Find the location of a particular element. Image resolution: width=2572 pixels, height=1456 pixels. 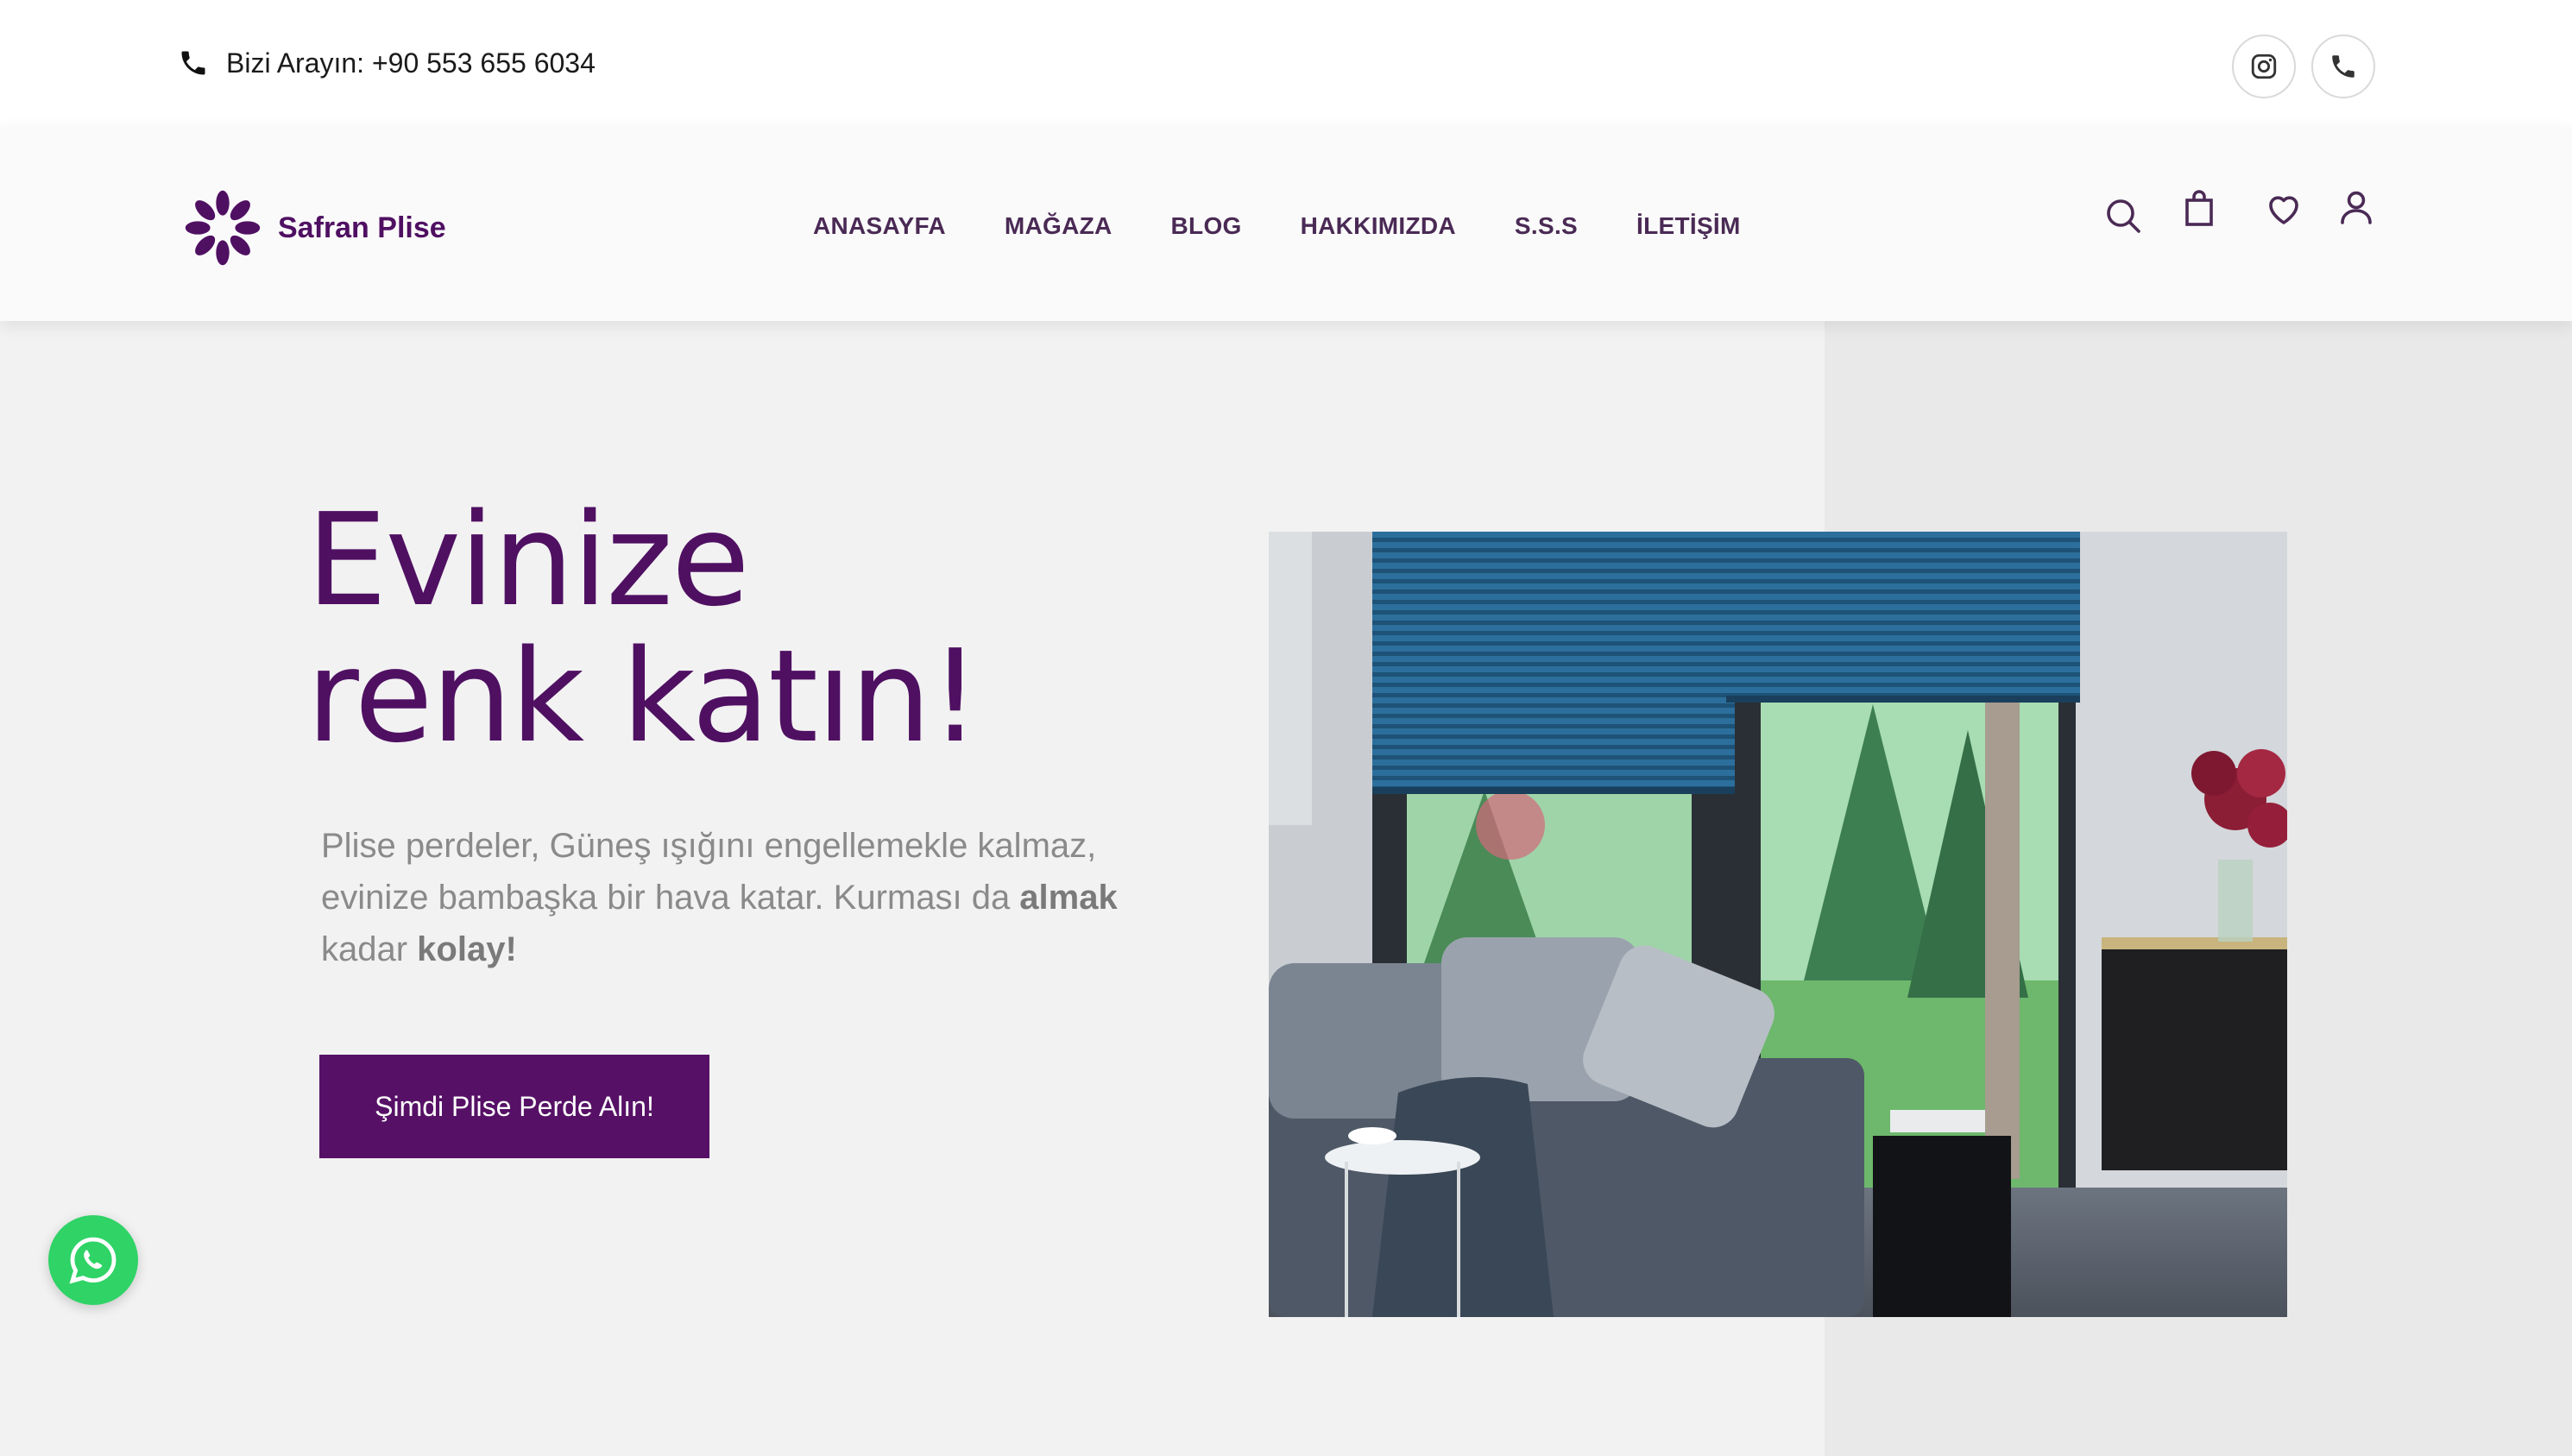

flower-logo-icon is located at coordinates (223, 228).